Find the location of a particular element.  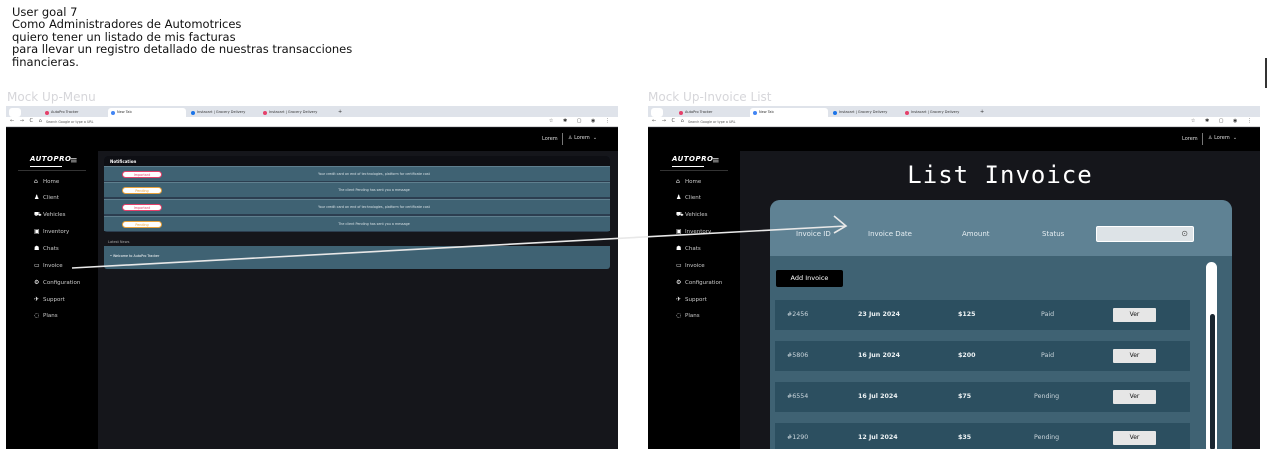

invoice-date: 16 Jun 2024 is located at coordinates (879, 355).